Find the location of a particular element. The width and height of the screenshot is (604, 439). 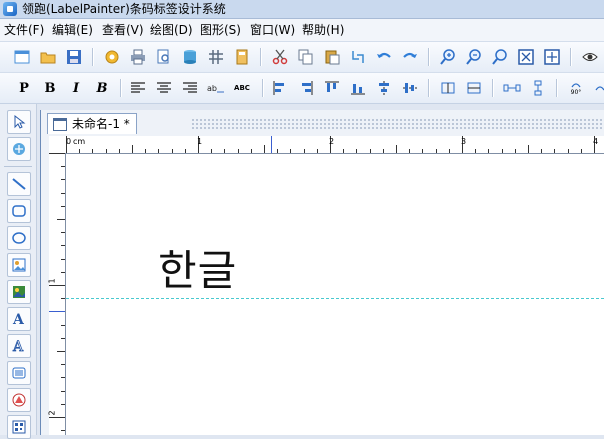

distribute-horizontal-button is located at coordinates (512, 88).